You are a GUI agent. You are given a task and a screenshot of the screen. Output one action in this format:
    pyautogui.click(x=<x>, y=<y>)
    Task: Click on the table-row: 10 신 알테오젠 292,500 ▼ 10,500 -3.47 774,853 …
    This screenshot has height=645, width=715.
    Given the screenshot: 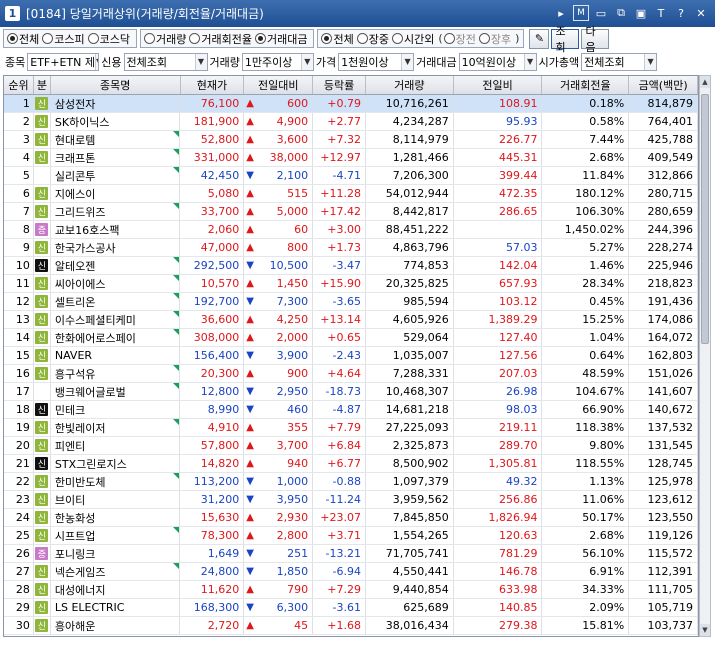 What is the action you would take?
    pyautogui.click(x=351, y=266)
    